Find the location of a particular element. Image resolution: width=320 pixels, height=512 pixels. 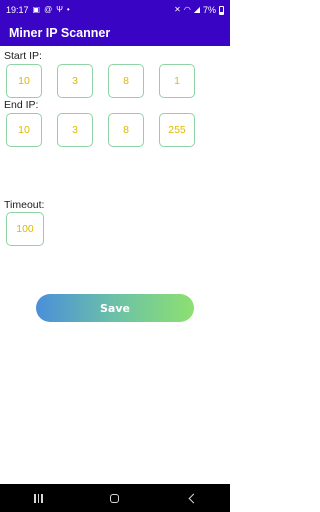

back-icon is located at coordinates (193, 498).